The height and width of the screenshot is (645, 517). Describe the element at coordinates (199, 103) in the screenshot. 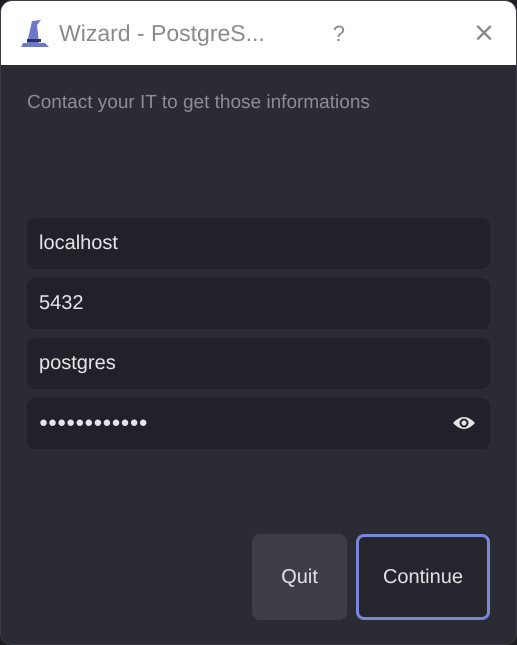

I see `hint-text: Contact your IT to get those informations` at that location.